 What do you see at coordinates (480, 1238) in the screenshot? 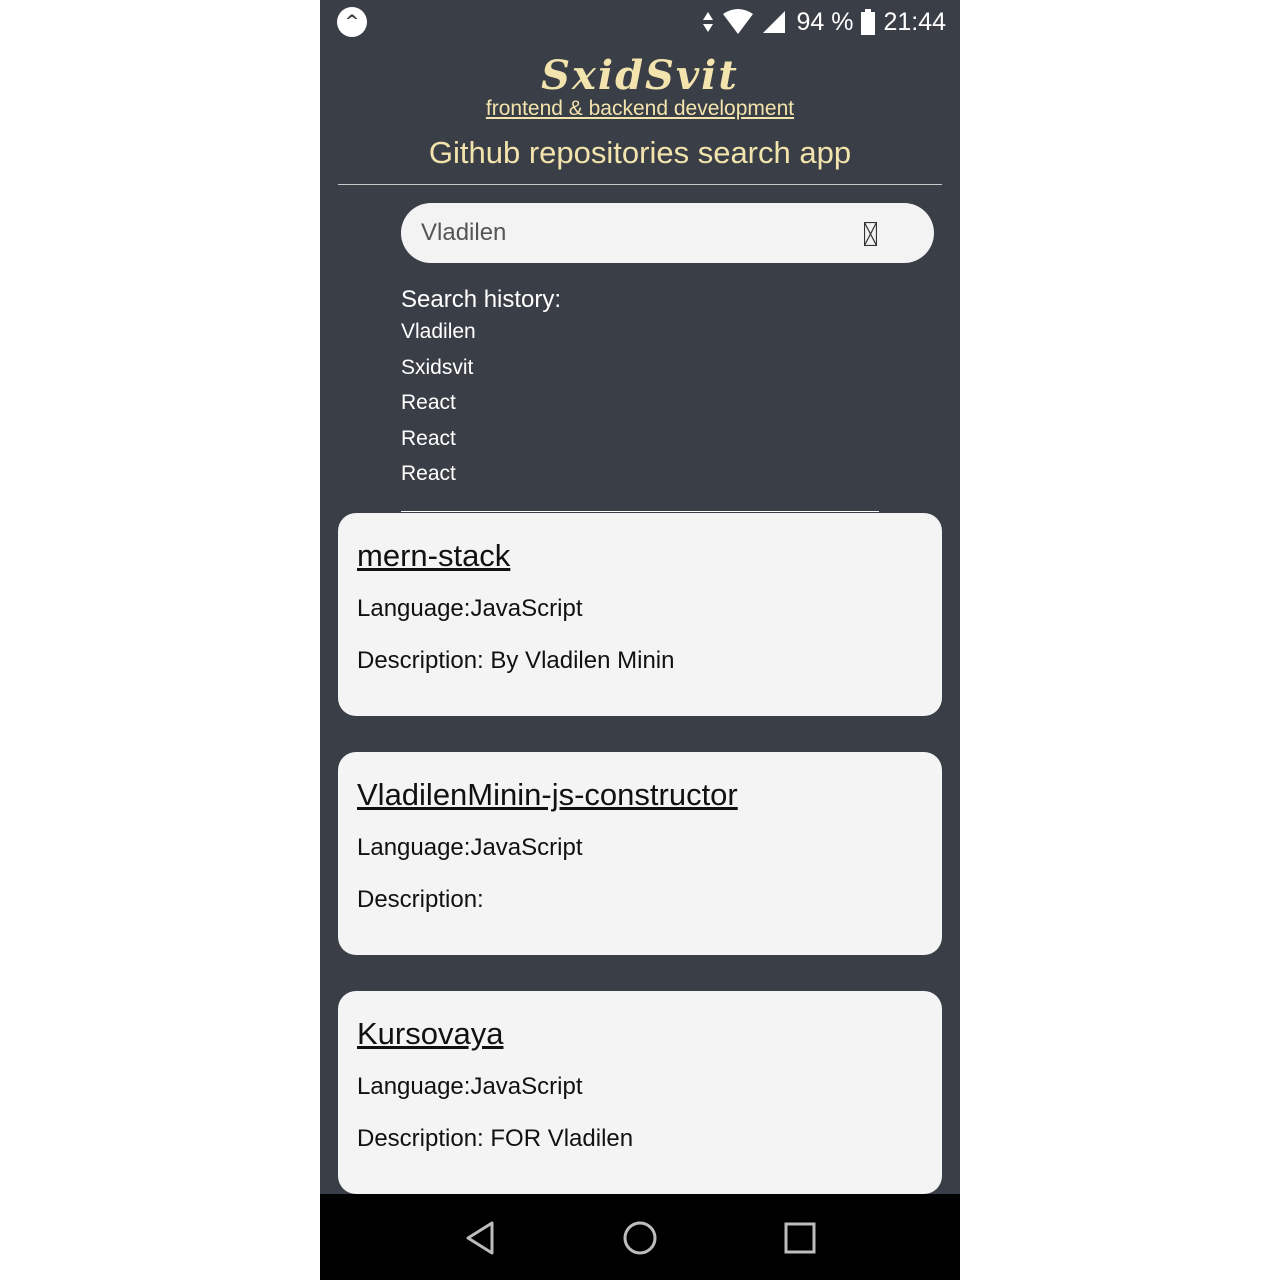
I see `back-icon` at bounding box center [480, 1238].